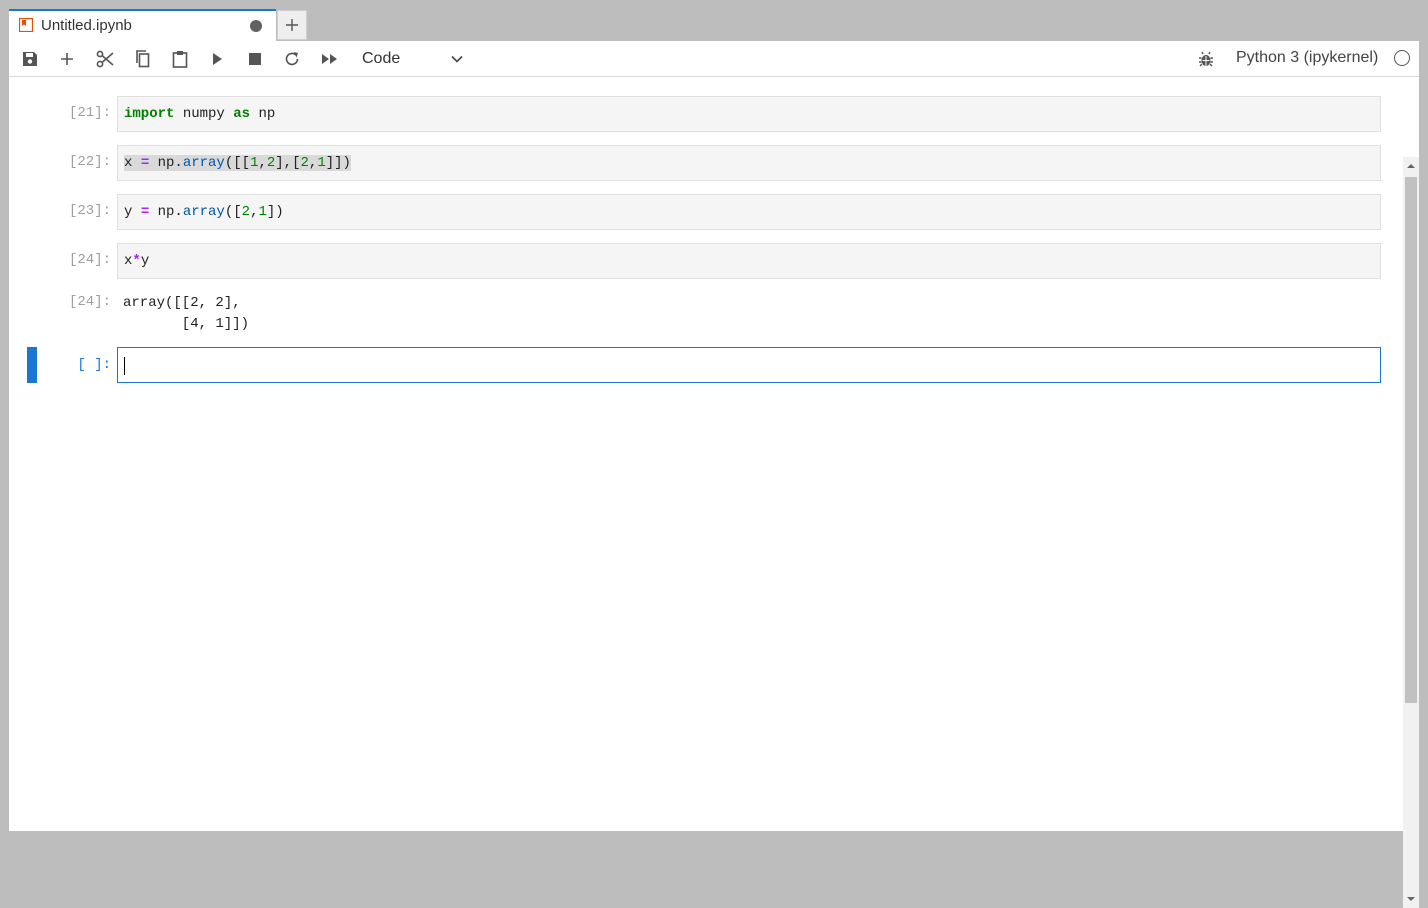 The width and height of the screenshot is (1428, 908). I want to click on stop-icon, so click(255, 59).